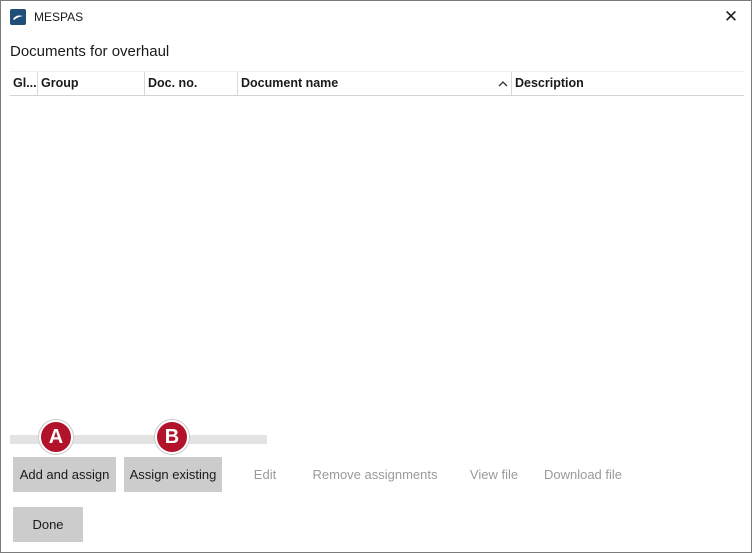 This screenshot has height=553, width=752. Describe the element at coordinates (64, 474) in the screenshot. I see `add-and-assign-button: Add and assign` at that location.